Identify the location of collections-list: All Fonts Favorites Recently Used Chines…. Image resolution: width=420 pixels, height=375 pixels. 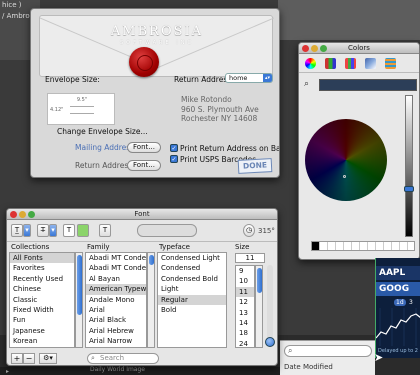
(42, 300).